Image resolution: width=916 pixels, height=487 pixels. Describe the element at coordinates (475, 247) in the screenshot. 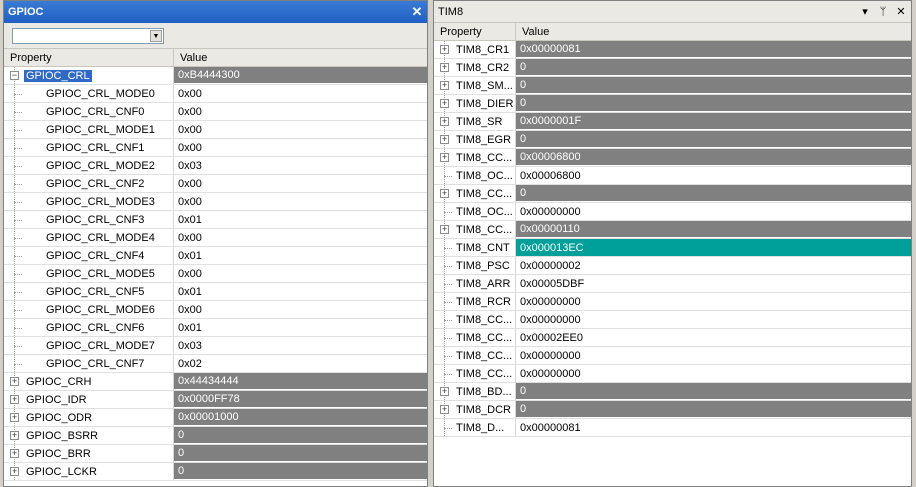

I see `property-name-cell: TIM8_CNT` at that location.